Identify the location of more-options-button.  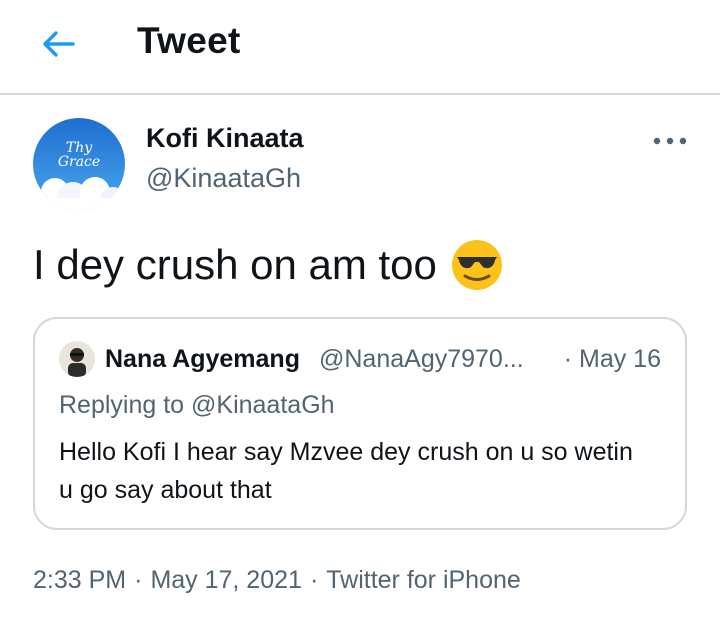
(670, 141).